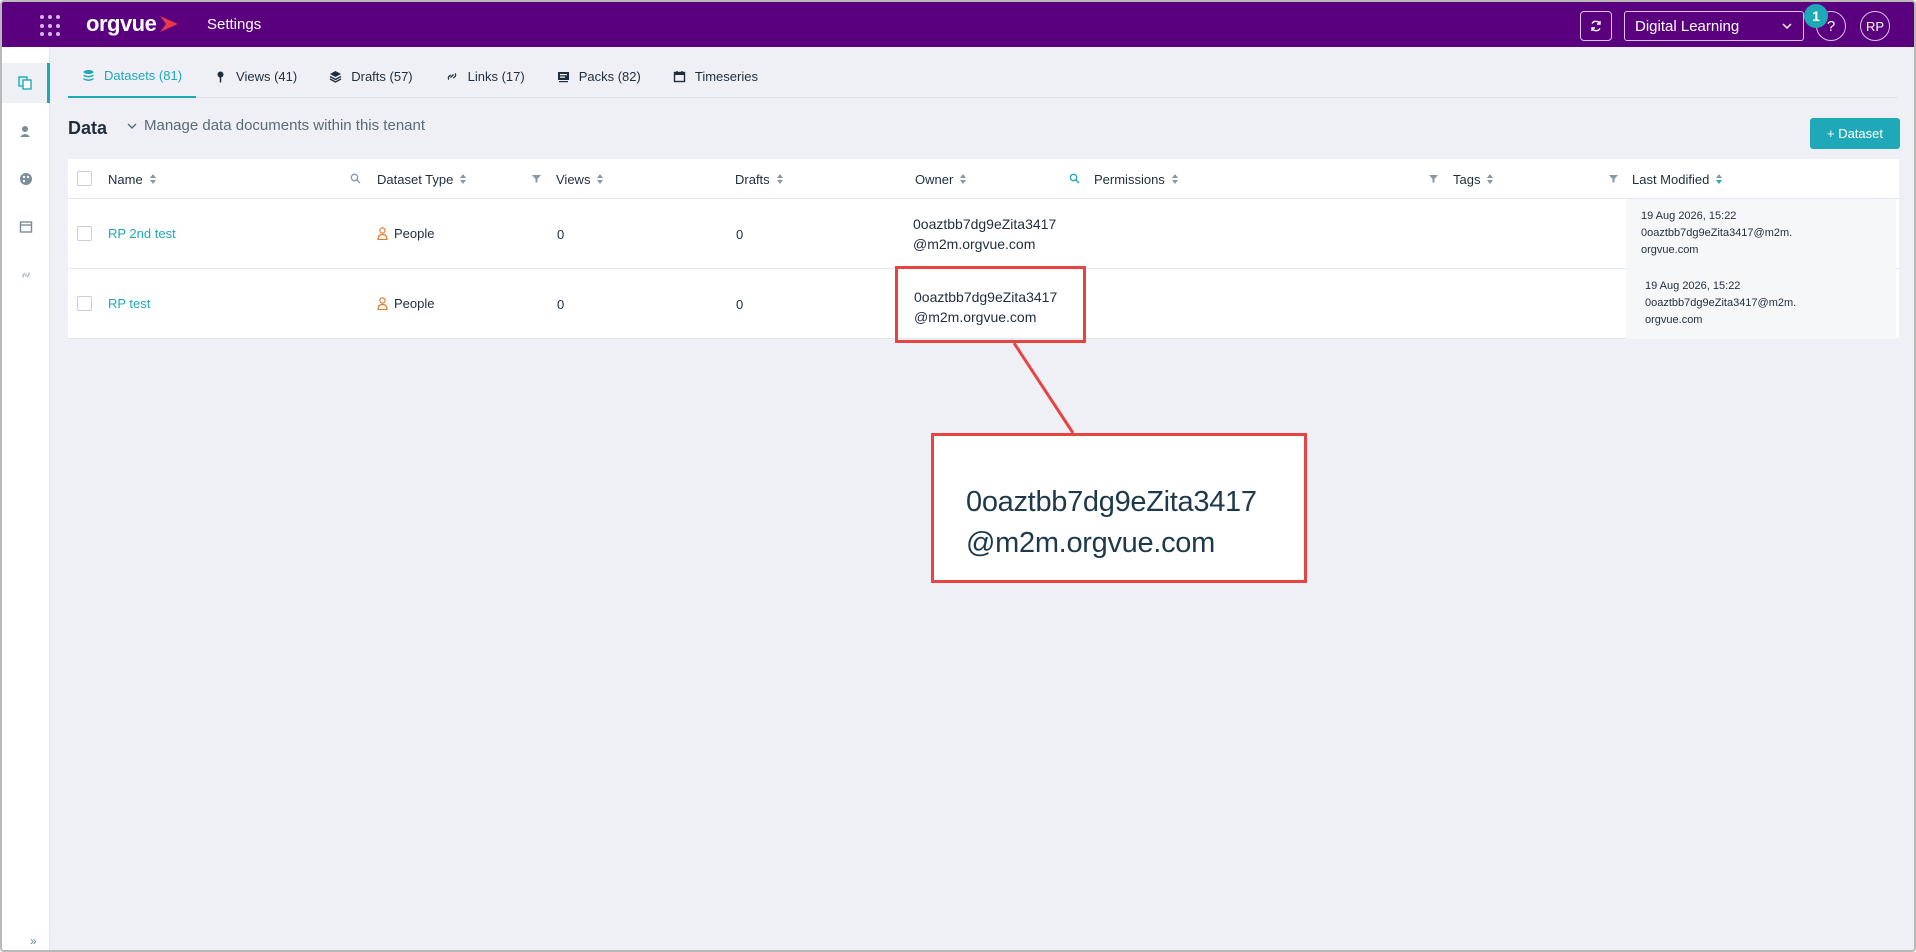  I want to click on datasets-icon, so click(24, 83).